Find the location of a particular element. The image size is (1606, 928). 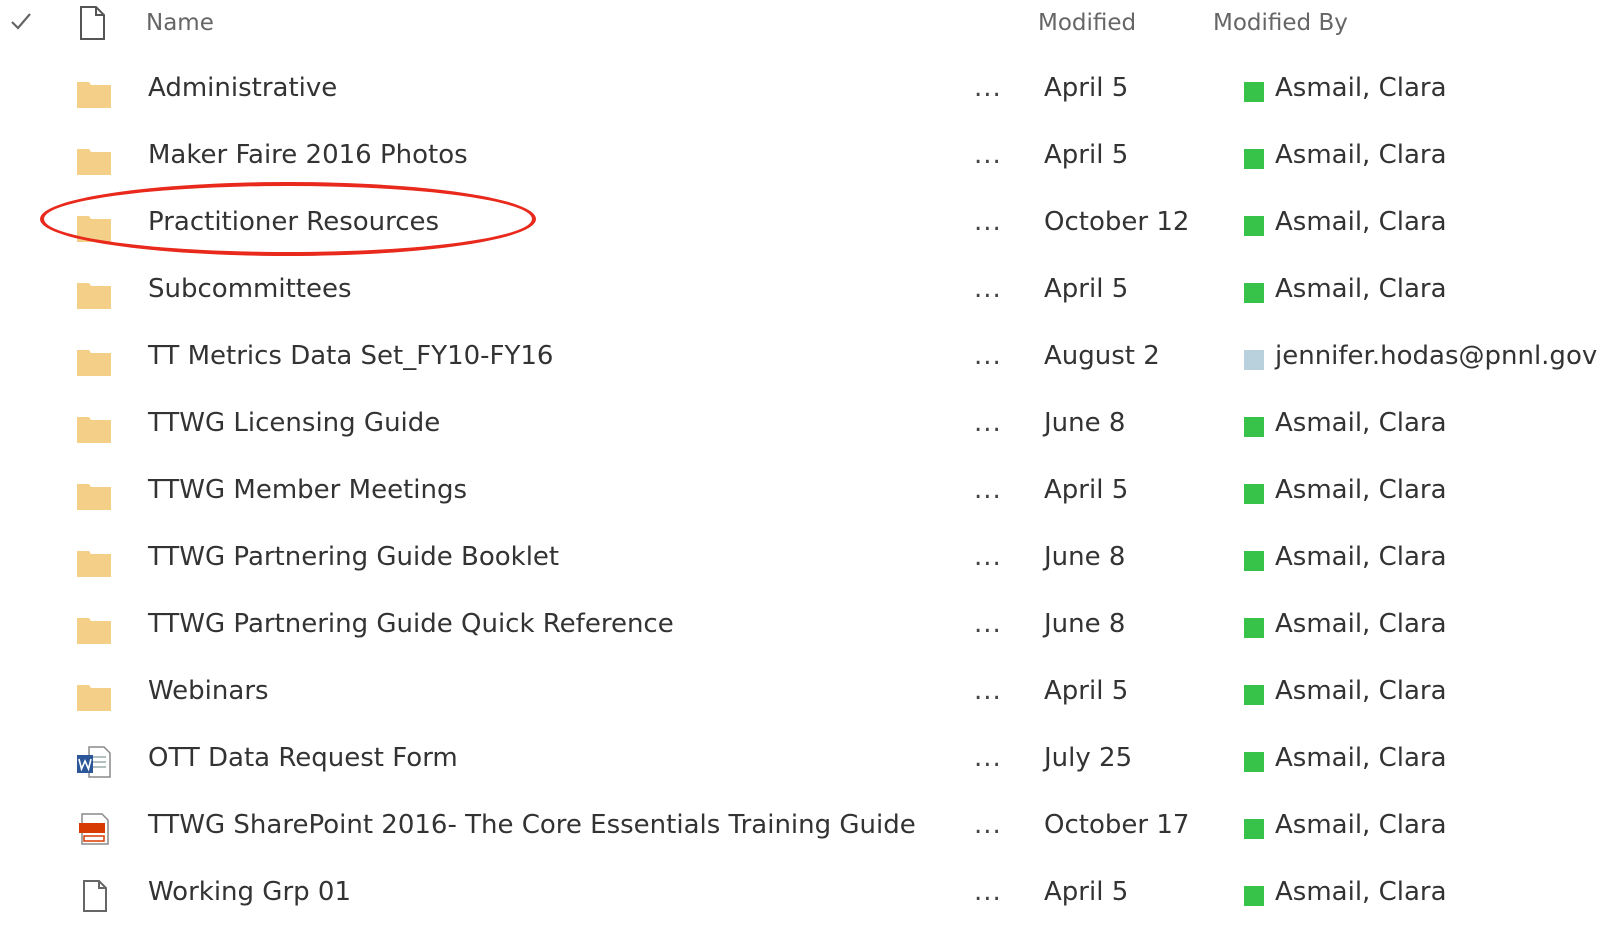

list-row: Working Grp 01 ... April 5 Asmail, Clara is located at coordinates (803, 894).